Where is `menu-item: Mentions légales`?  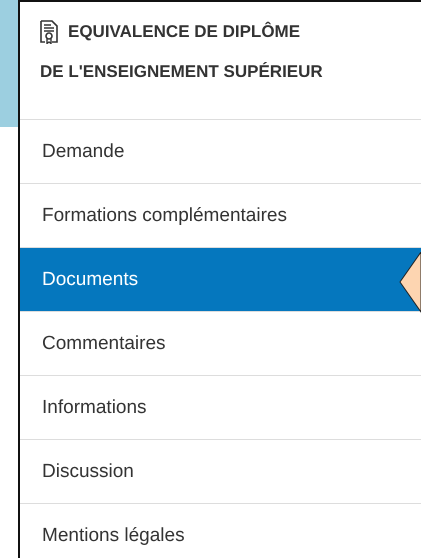
menu-item: Mentions légales is located at coordinates (220, 531).